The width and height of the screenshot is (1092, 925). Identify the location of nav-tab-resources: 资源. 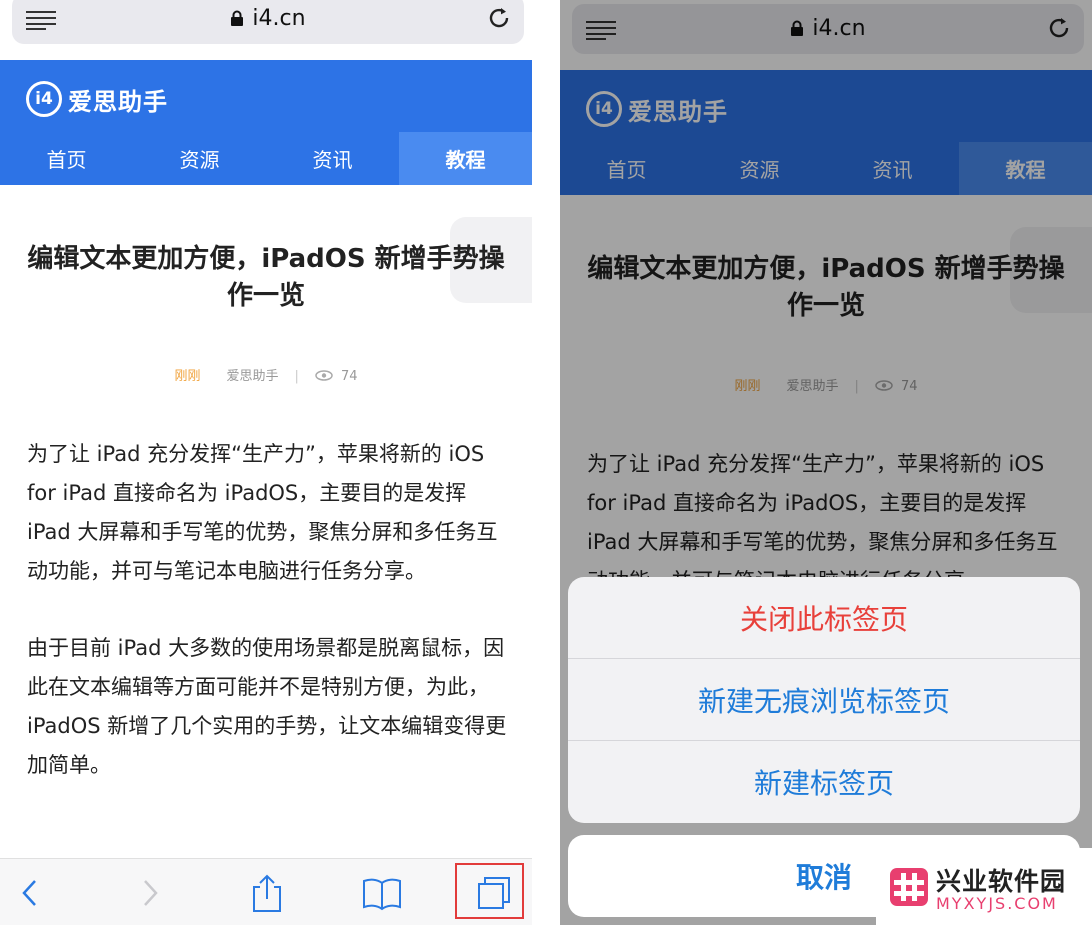
(199, 158).